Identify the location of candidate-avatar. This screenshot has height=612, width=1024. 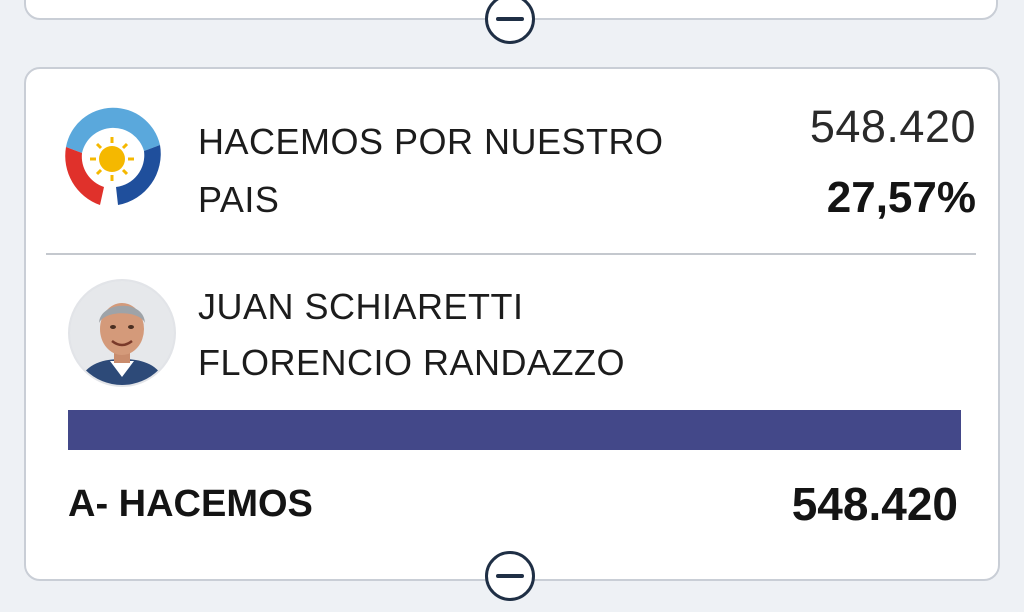
(122, 333).